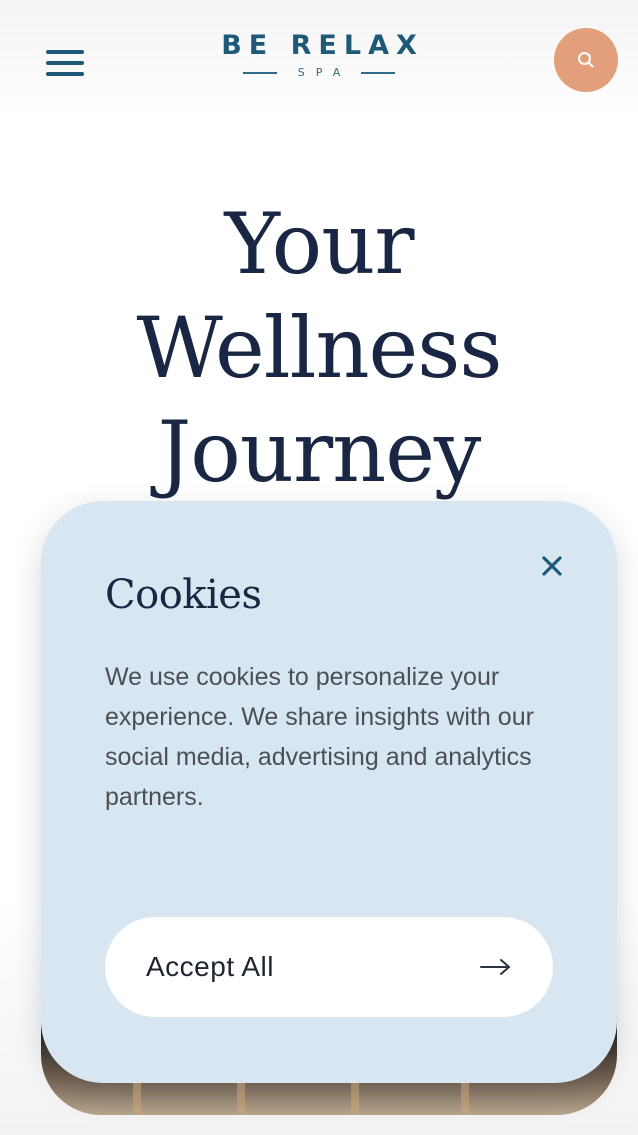  I want to click on accept-all-label: Accept All, so click(210, 966).